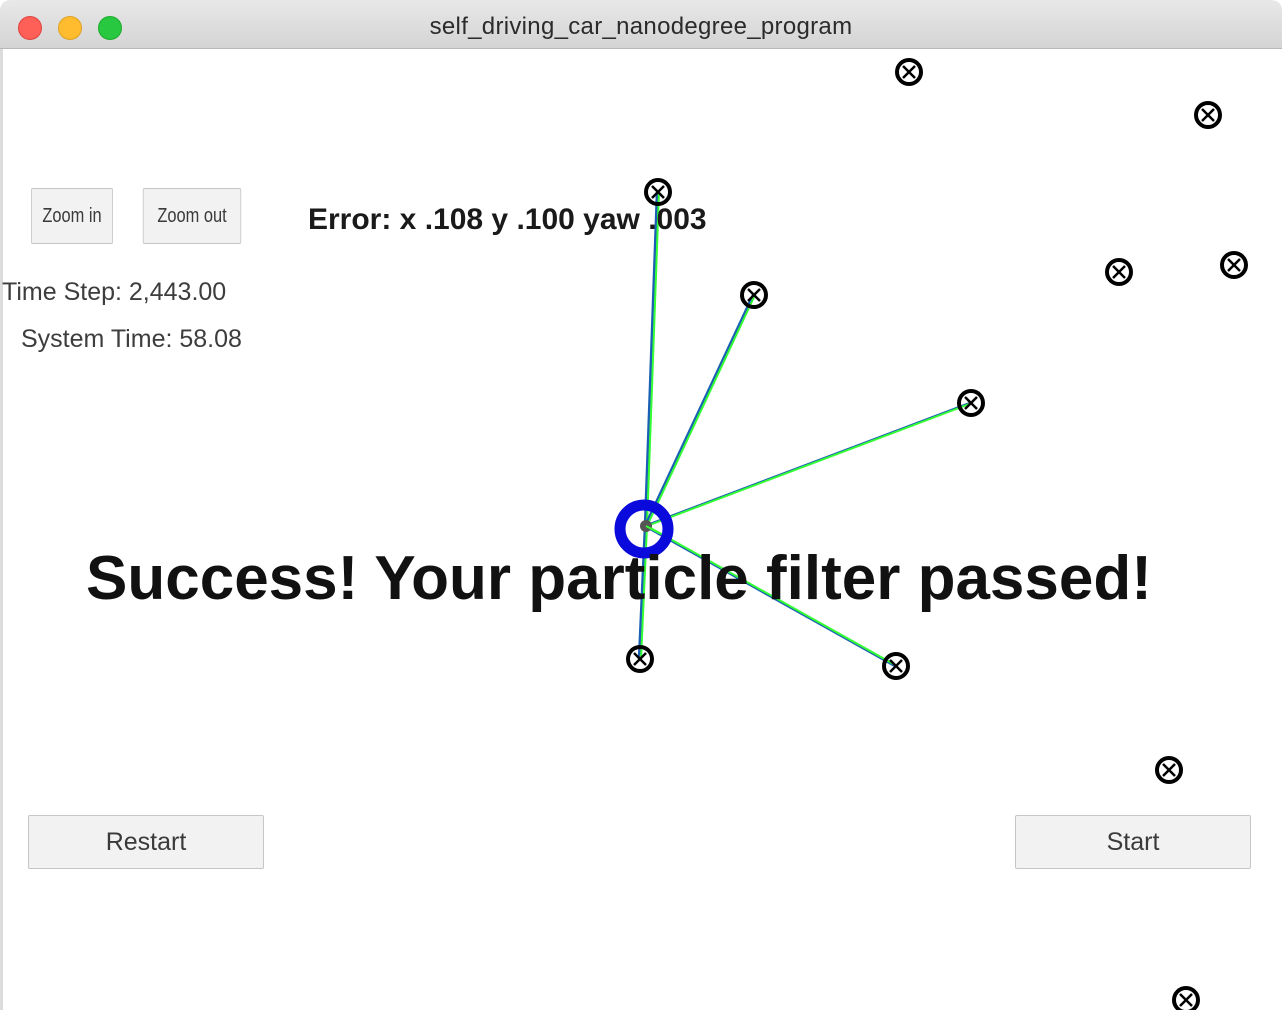 The width and height of the screenshot is (1282, 1010). I want to click on association-line, so click(651, 359).